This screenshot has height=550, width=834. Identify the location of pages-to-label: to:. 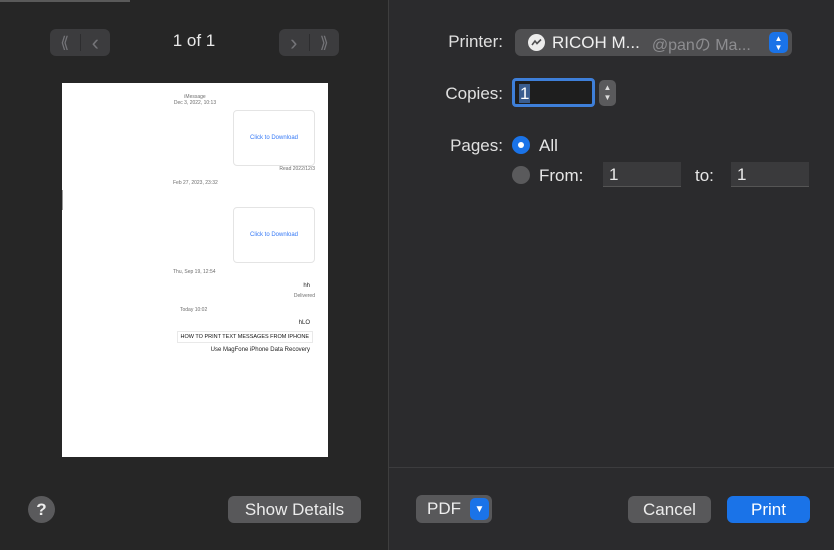
(704, 175).